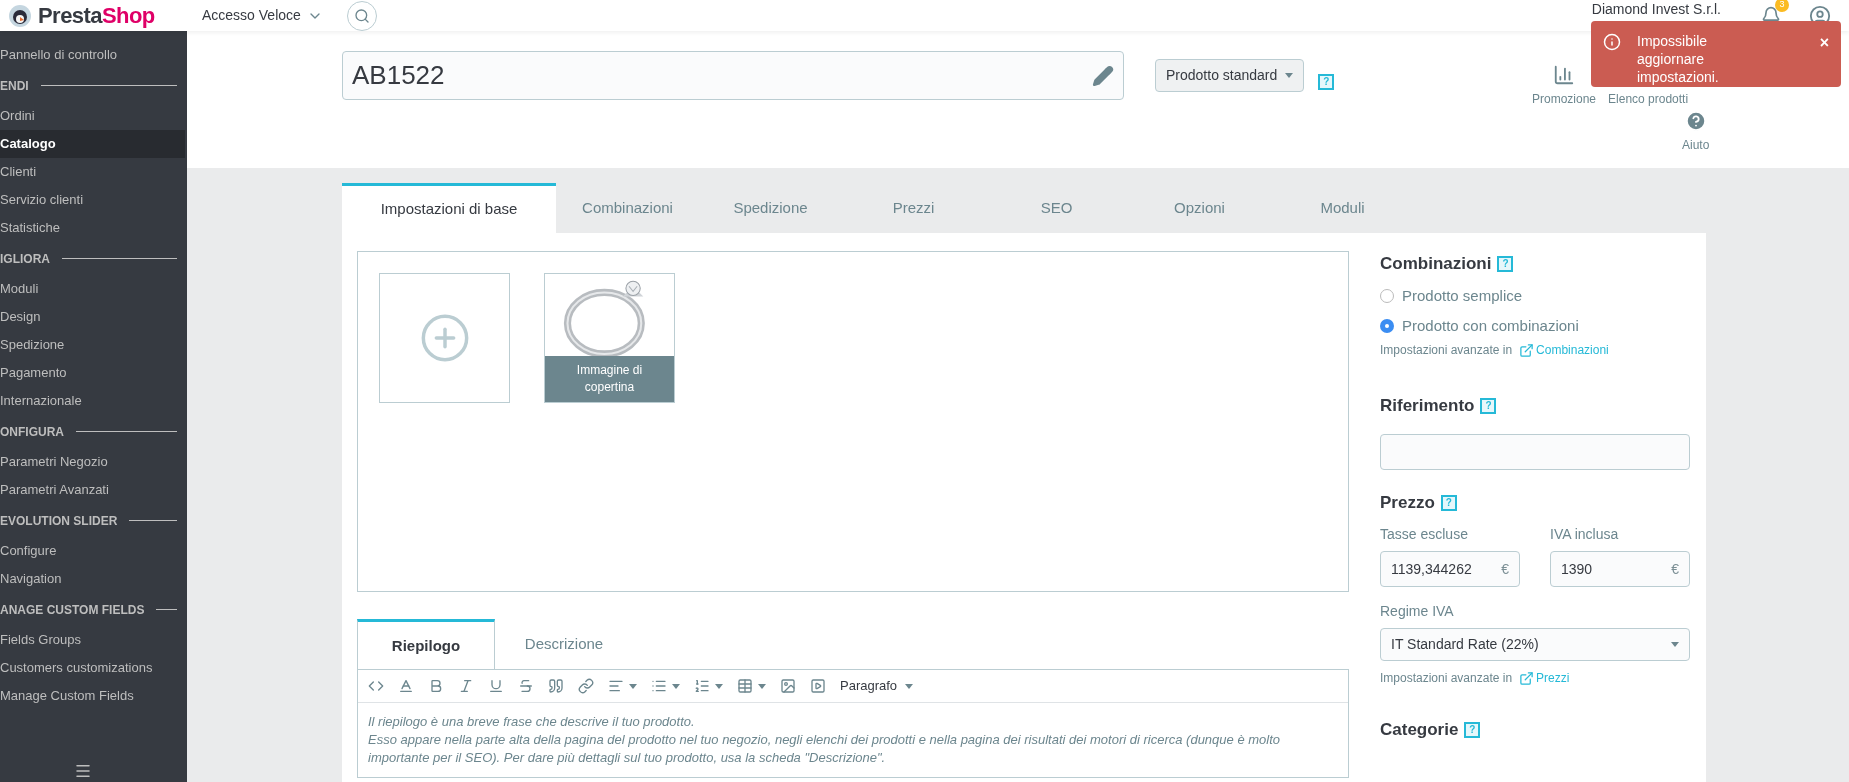 The height and width of the screenshot is (782, 1849). What do you see at coordinates (1417, 611) in the screenshot?
I see `field-label: Regime IVA` at bounding box center [1417, 611].